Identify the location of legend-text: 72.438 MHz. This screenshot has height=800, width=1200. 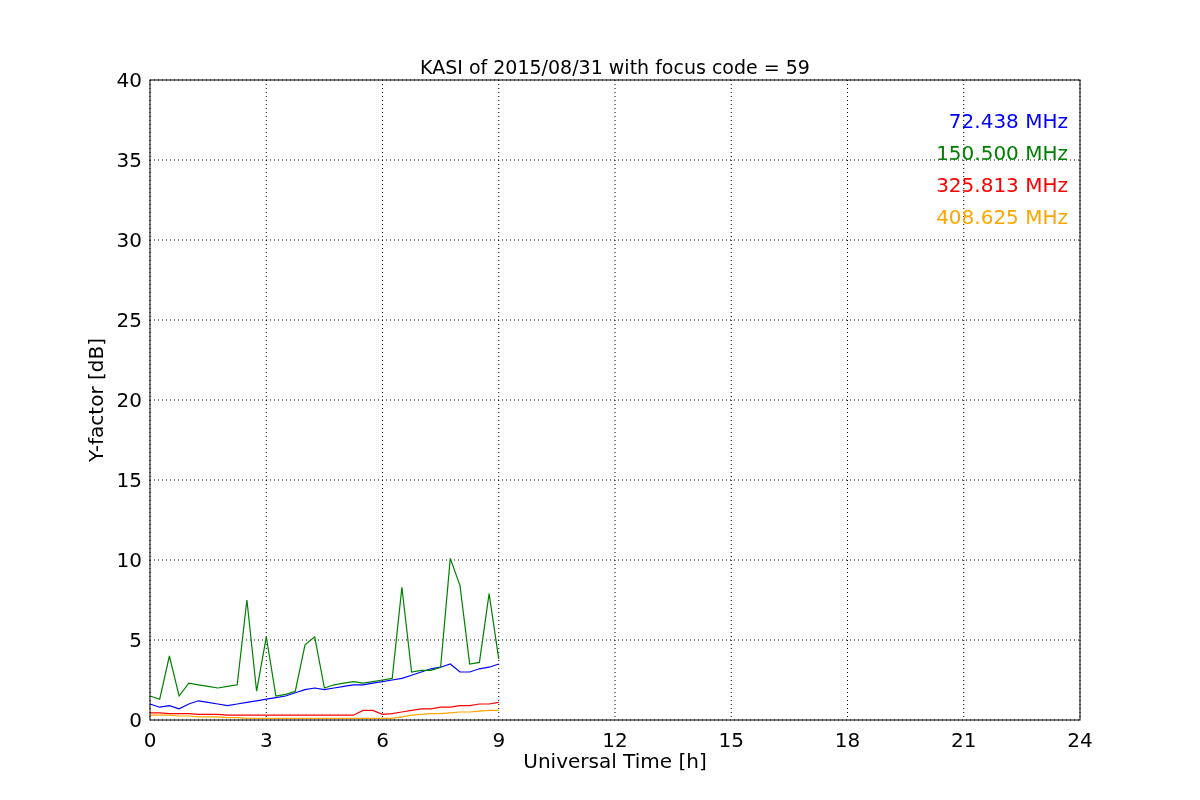
(1008, 121).